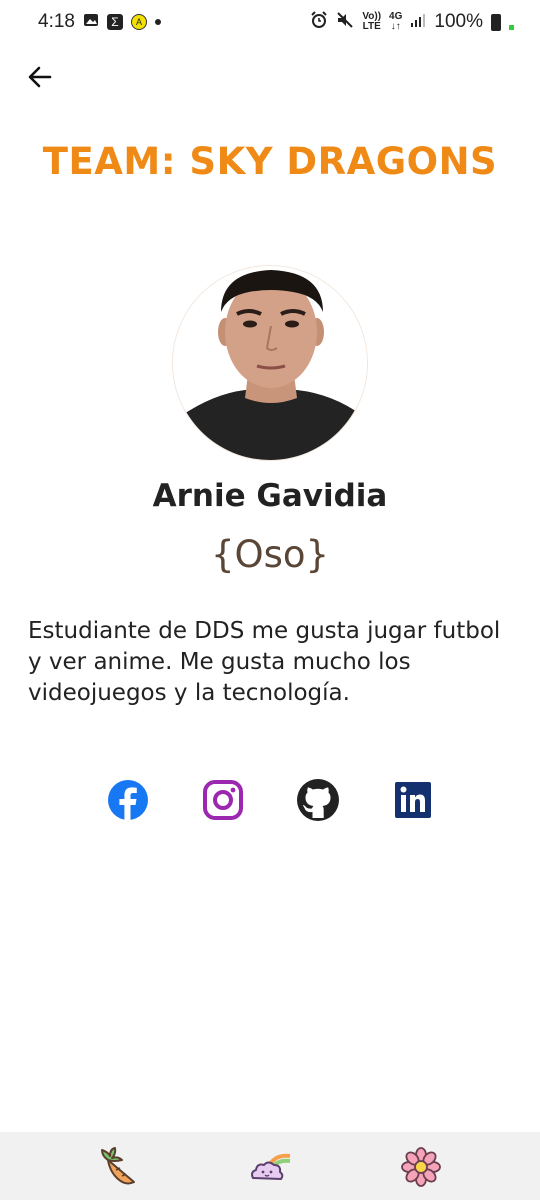 The image size is (540, 1200). I want to click on facebook-link, so click(128, 800).